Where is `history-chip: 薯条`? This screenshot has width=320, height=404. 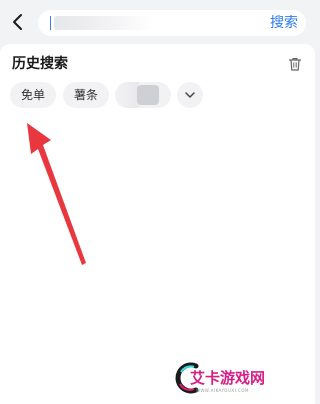 history-chip: 薯条 is located at coordinates (86, 95).